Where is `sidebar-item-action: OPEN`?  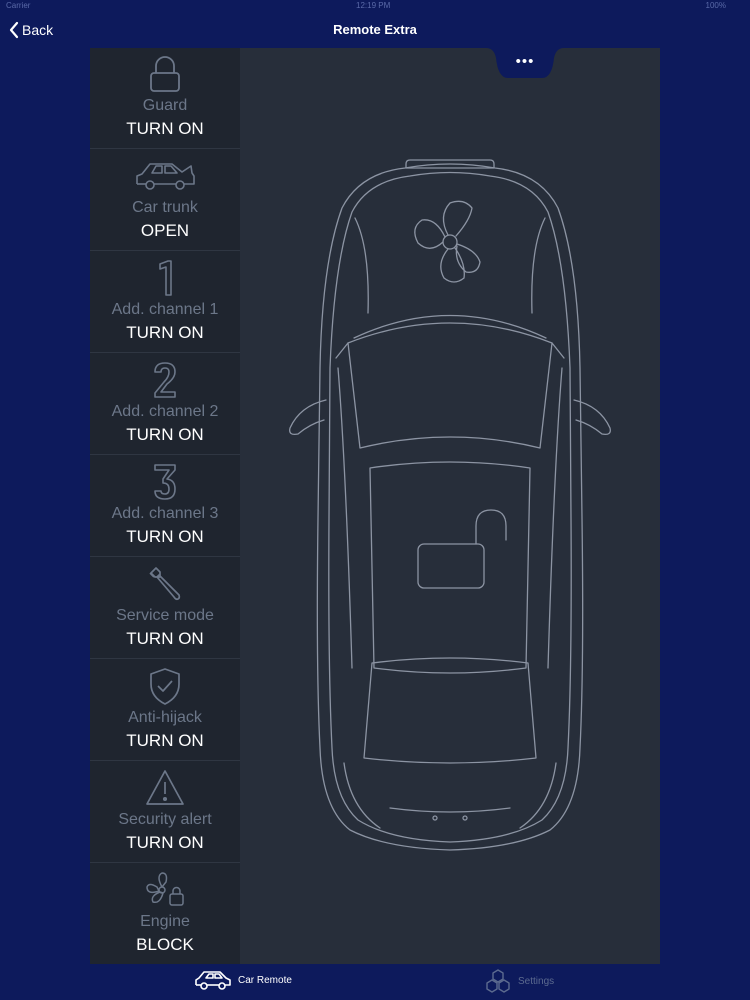
sidebar-item-action: OPEN is located at coordinates (165, 230).